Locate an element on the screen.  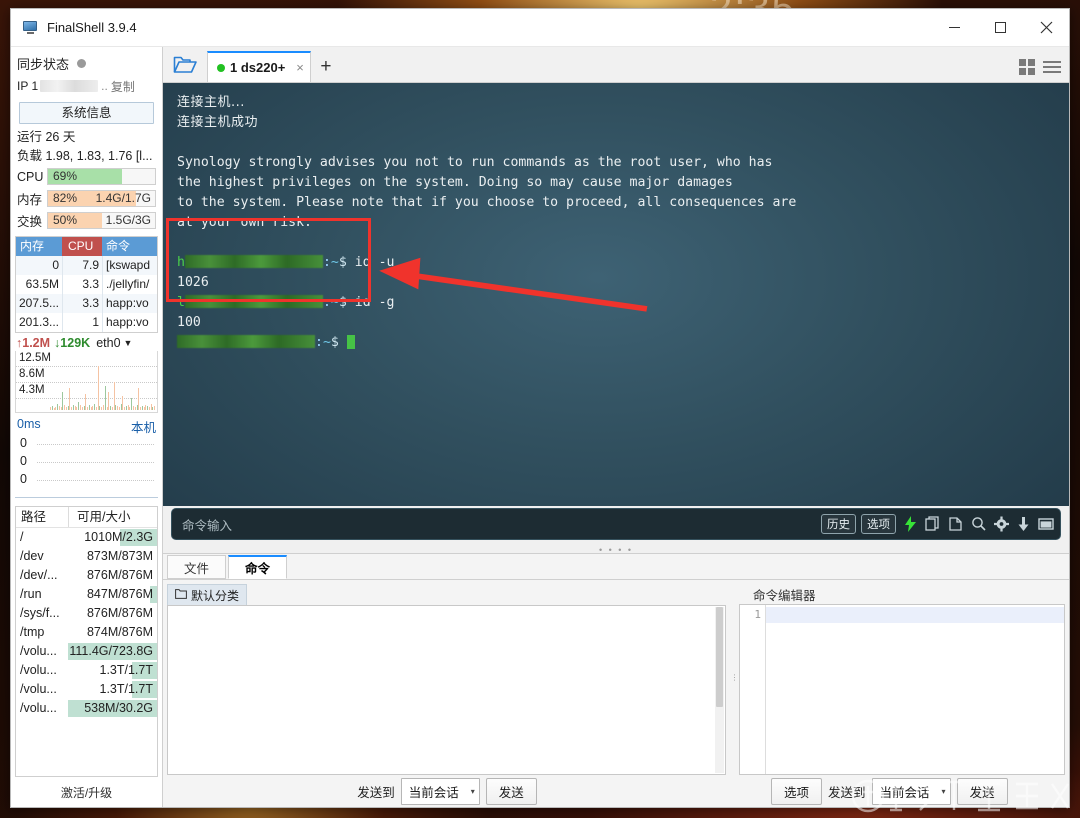
disk-size: 874M/876M is located at coordinates (119, 632).